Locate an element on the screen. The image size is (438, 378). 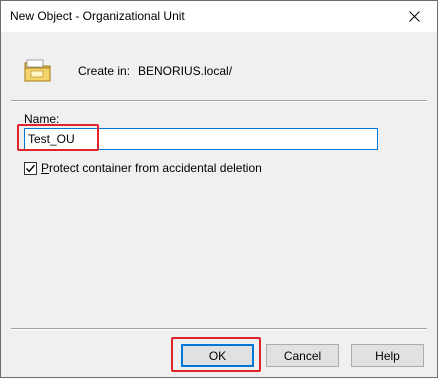
protect-checkbox is located at coordinates (30, 168).